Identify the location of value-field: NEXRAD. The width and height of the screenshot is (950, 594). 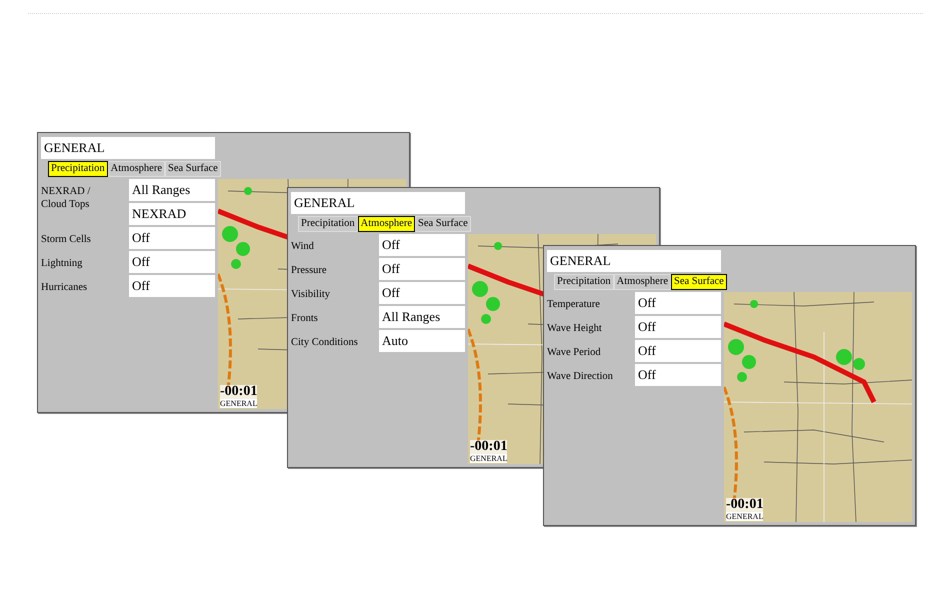
(172, 214).